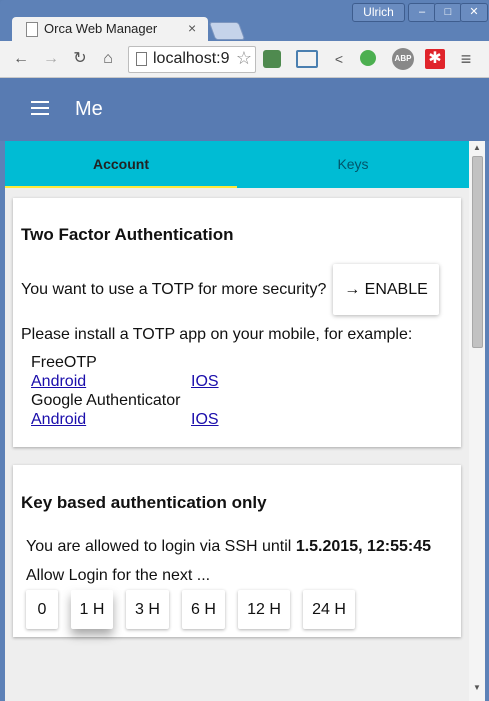  What do you see at coordinates (64, 362) in the screenshot?
I see `app-name-freeotp: FreeOTP` at bounding box center [64, 362].